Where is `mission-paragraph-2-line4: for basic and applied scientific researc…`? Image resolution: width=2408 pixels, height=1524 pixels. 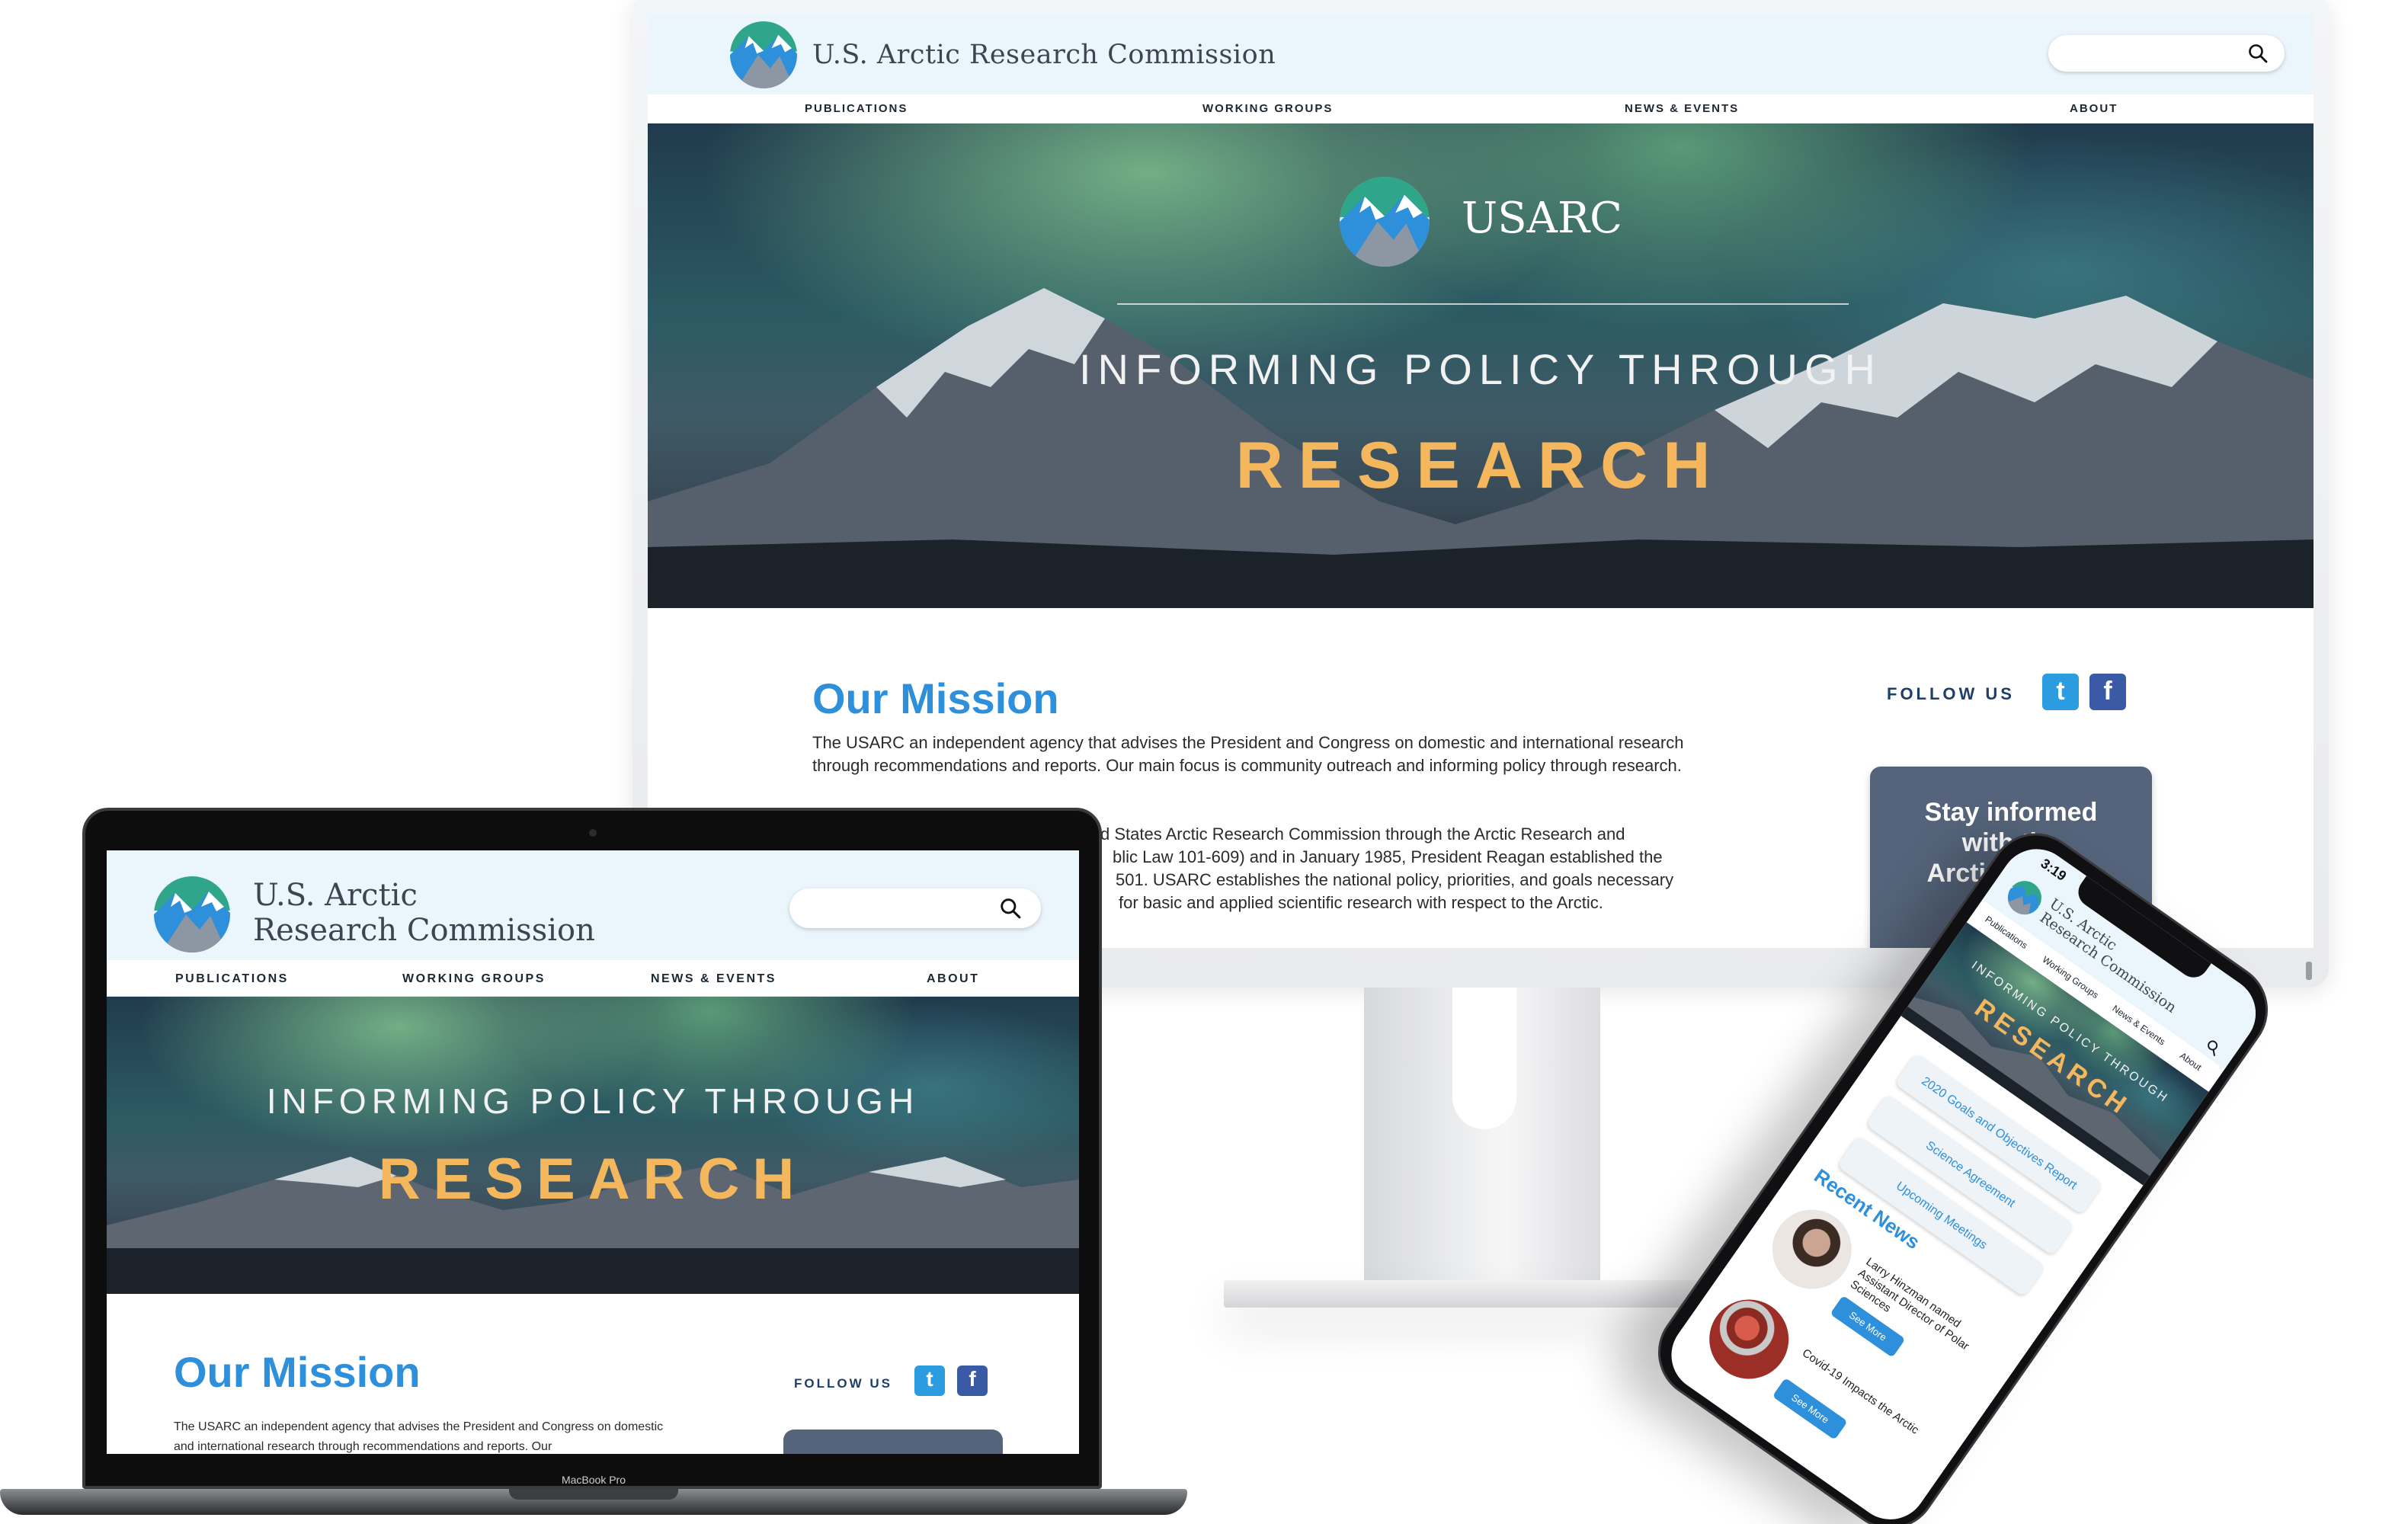 mission-paragraph-2-line4: for basic and applied scientific researc… is located at coordinates (1361, 903).